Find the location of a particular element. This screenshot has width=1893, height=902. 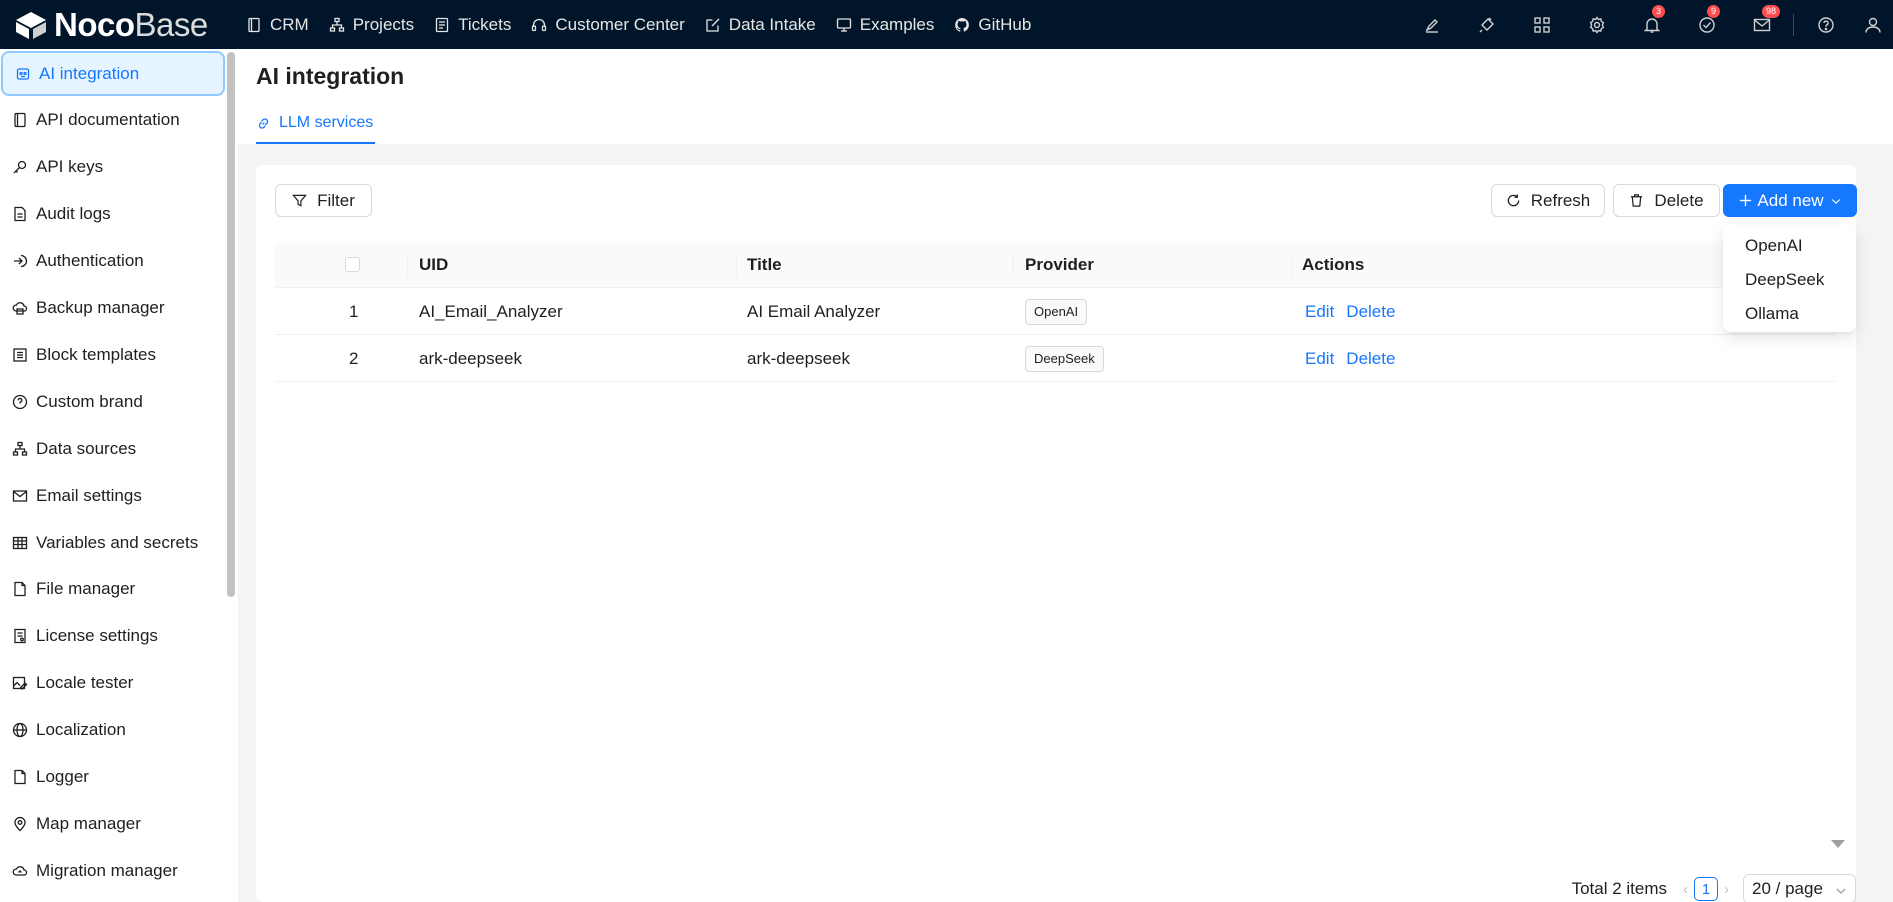

notifications-button: 3 is located at coordinates (1651, 24).